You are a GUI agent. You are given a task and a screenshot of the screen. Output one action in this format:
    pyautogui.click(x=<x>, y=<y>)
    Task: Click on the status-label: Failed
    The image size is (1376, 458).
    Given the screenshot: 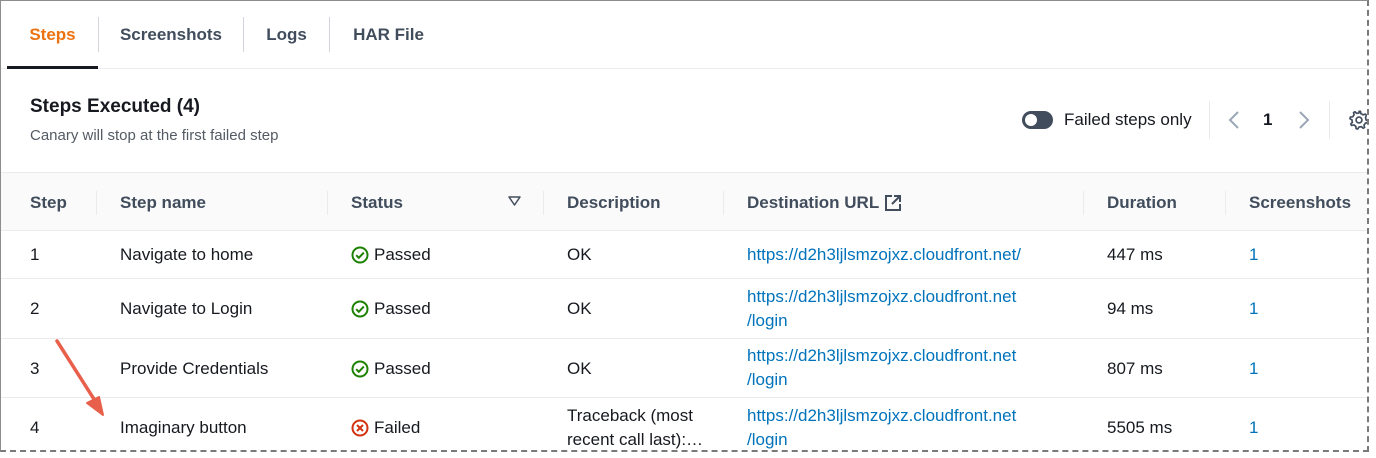 What is the action you would take?
    pyautogui.click(x=397, y=427)
    